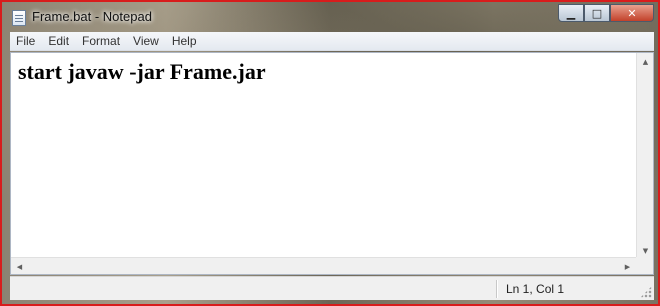  I want to click on status-divider, so click(496, 289).